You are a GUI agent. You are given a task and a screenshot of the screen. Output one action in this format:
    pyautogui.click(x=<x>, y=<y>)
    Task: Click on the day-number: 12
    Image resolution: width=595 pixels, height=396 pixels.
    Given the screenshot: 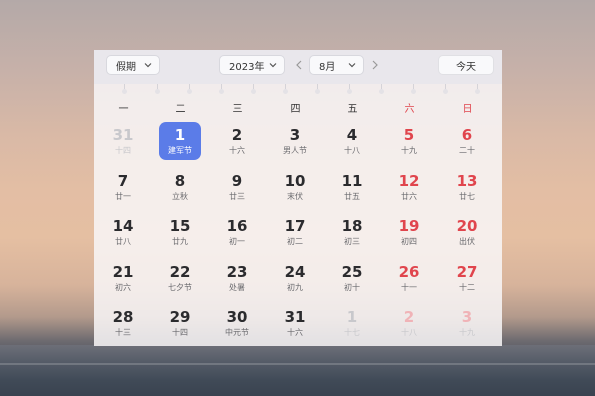 What is the action you would take?
    pyautogui.click(x=409, y=181)
    